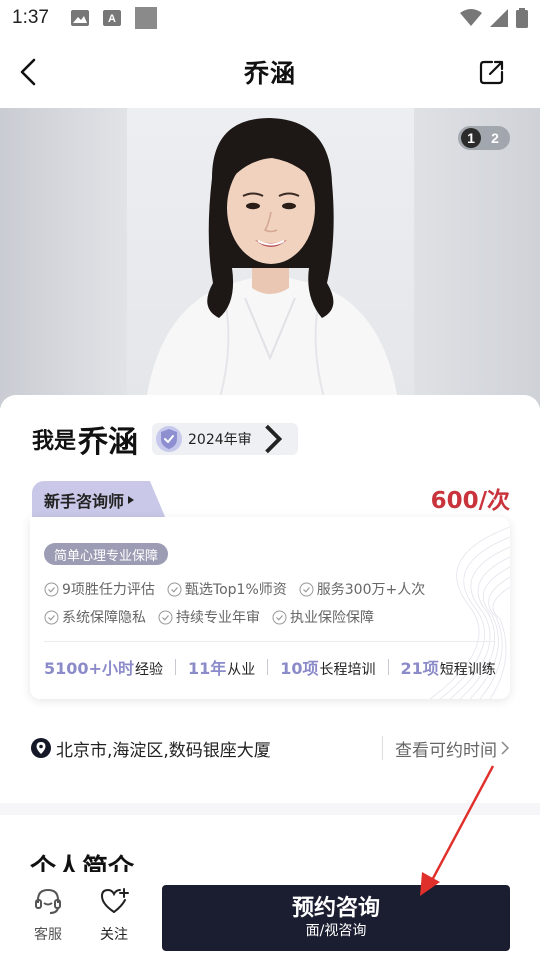 The height and width of the screenshot is (960, 540). Describe the element at coordinates (522, 18) in the screenshot. I see `battery-icon` at that location.